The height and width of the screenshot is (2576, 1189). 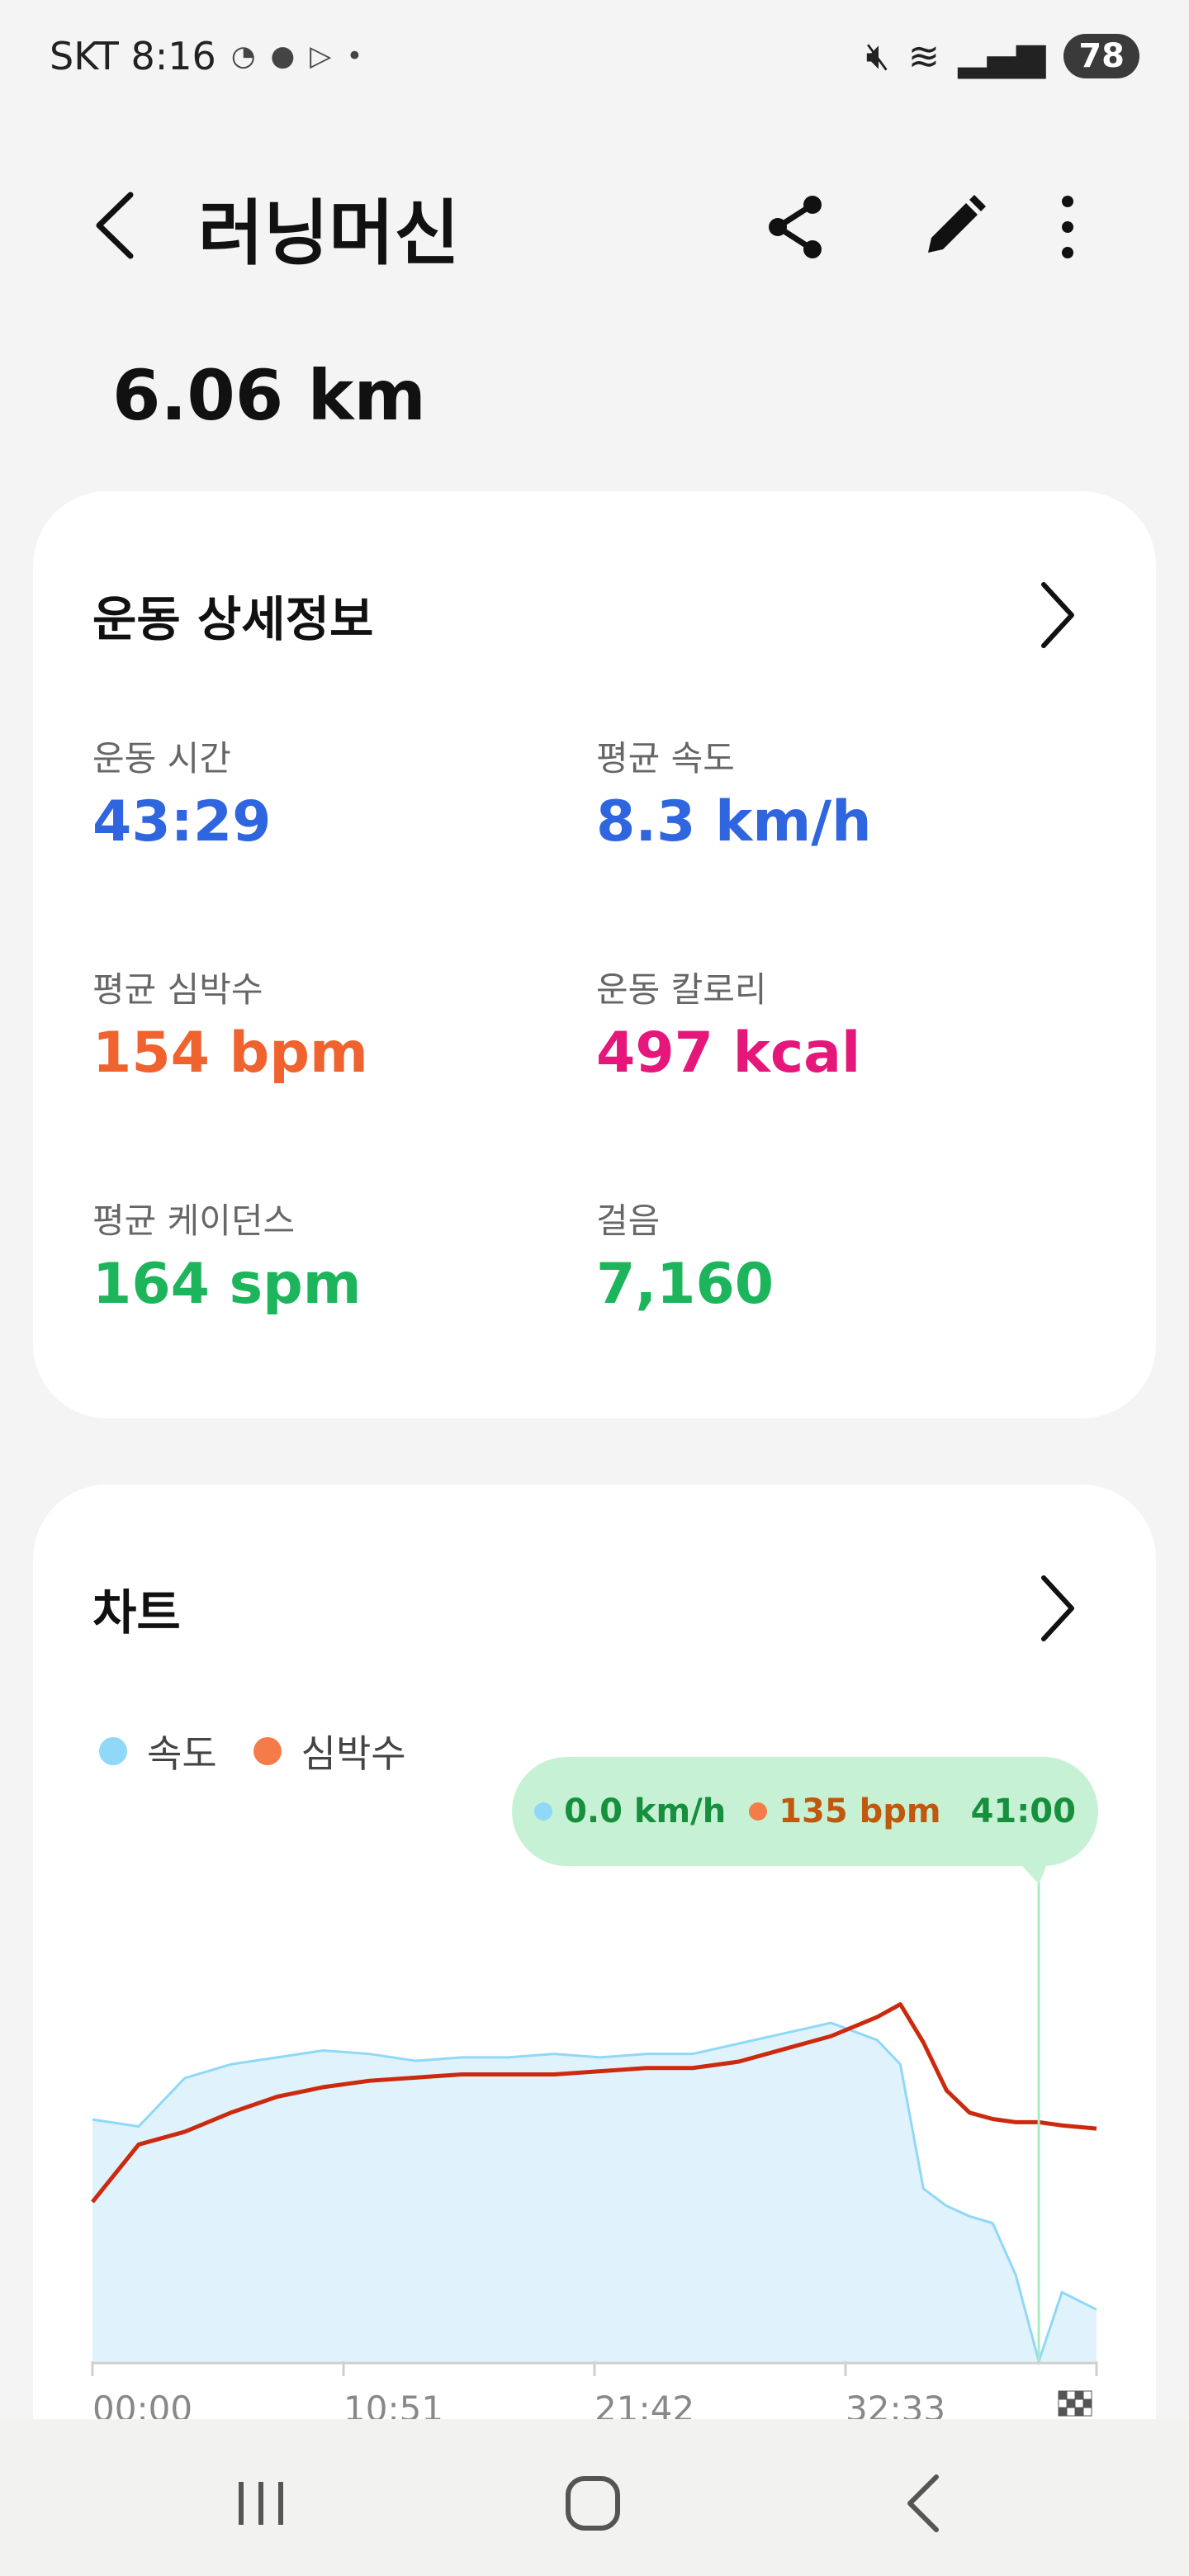 I want to click on stat-value: 7,160, so click(x=685, y=1284).